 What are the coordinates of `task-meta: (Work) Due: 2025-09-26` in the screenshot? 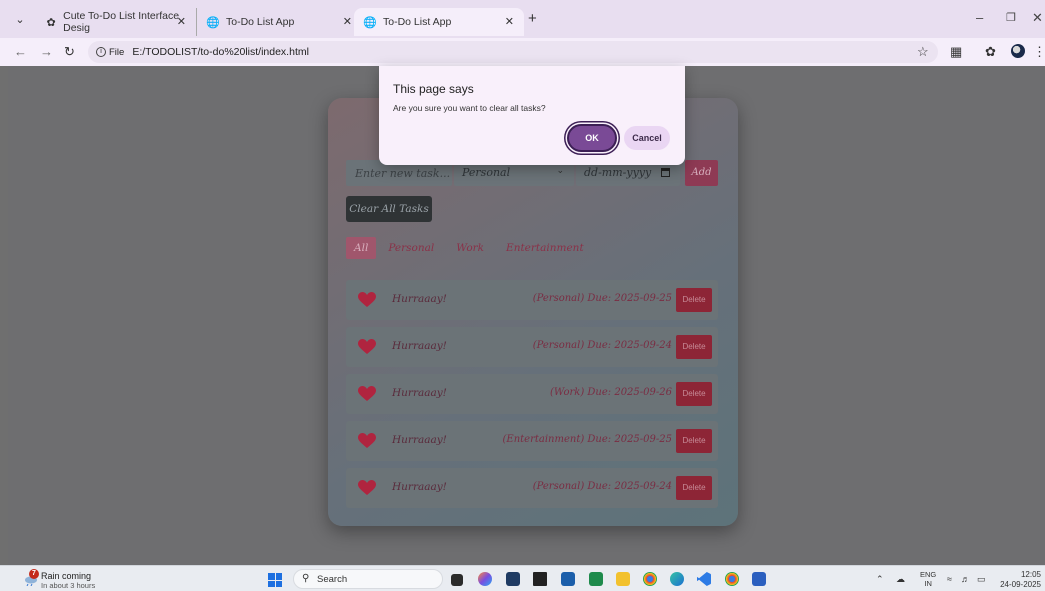 It's located at (610, 392).